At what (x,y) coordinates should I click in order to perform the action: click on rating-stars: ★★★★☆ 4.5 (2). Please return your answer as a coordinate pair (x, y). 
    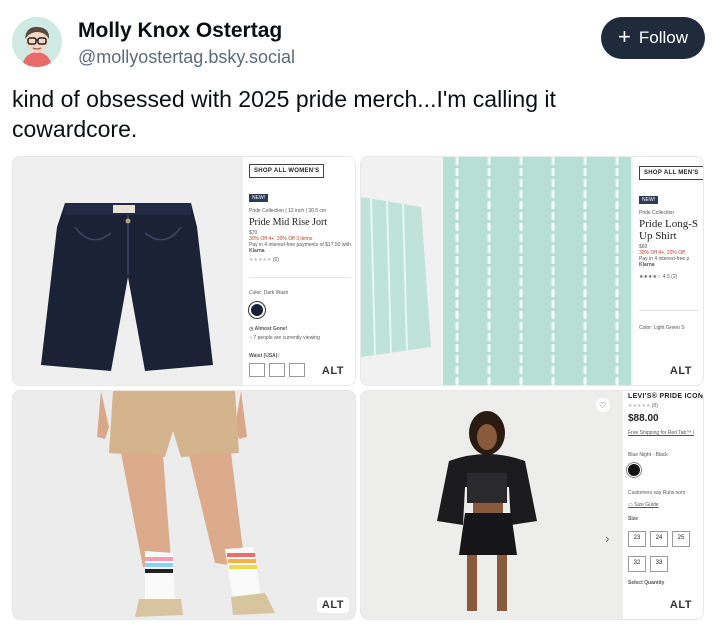
    Looking at the image, I should click on (658, 277).